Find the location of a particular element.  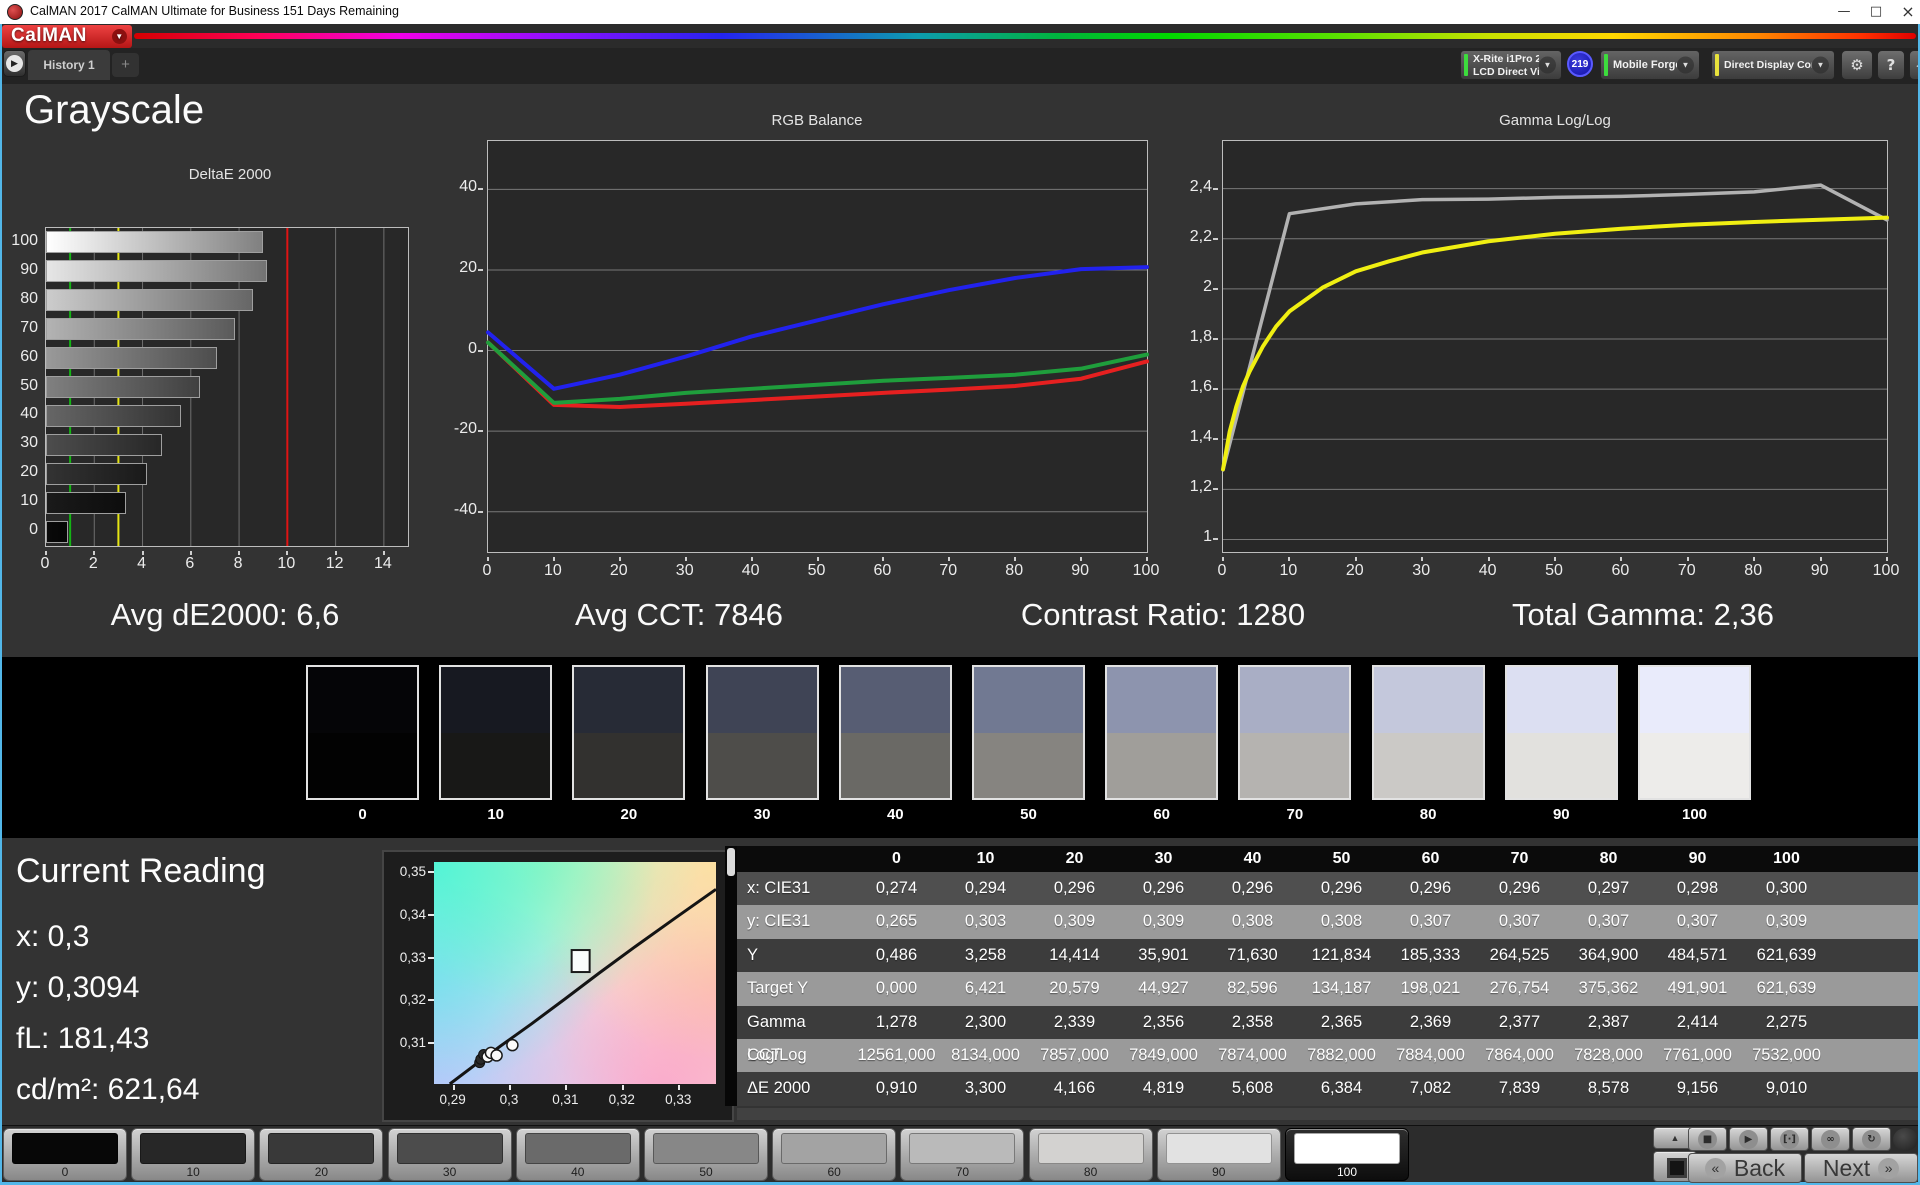

row-label: y: CIE31 is located at coordinates (779, 921).